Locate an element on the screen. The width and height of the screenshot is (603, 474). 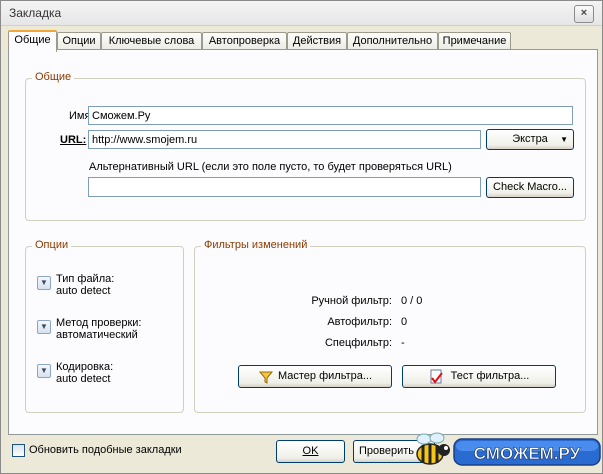
extra-dropdown-button: Экстра ▼ is located at coordinates (530, 139).